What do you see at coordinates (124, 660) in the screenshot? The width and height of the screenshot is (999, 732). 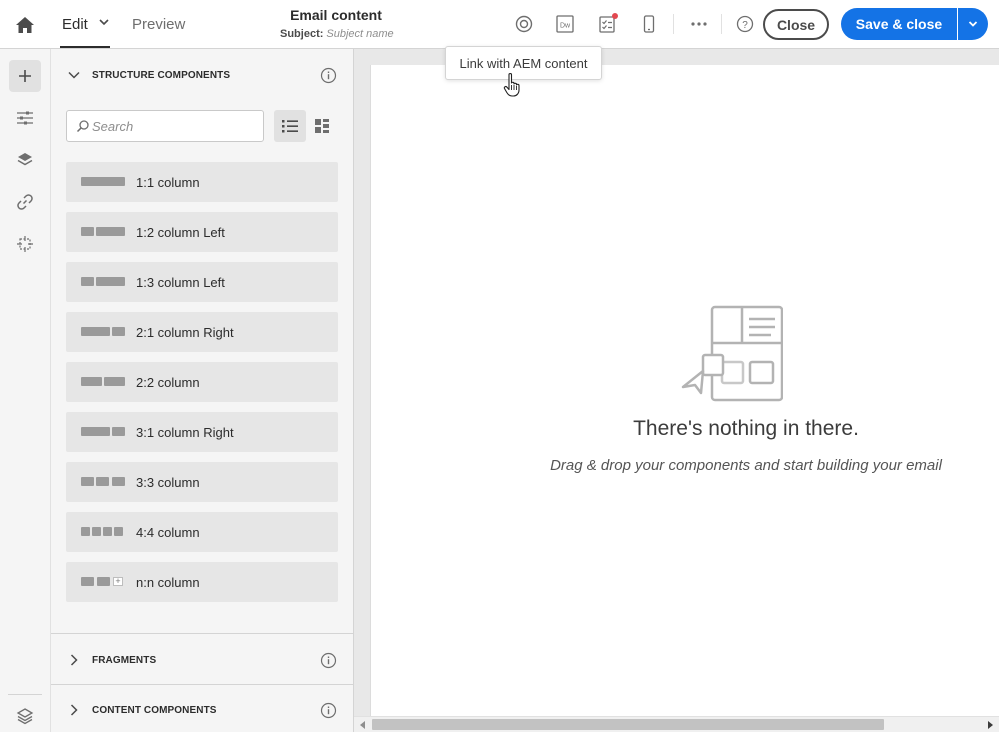 I see `fragments-title: FRAGMENTS` at bounding box center [124, 660].